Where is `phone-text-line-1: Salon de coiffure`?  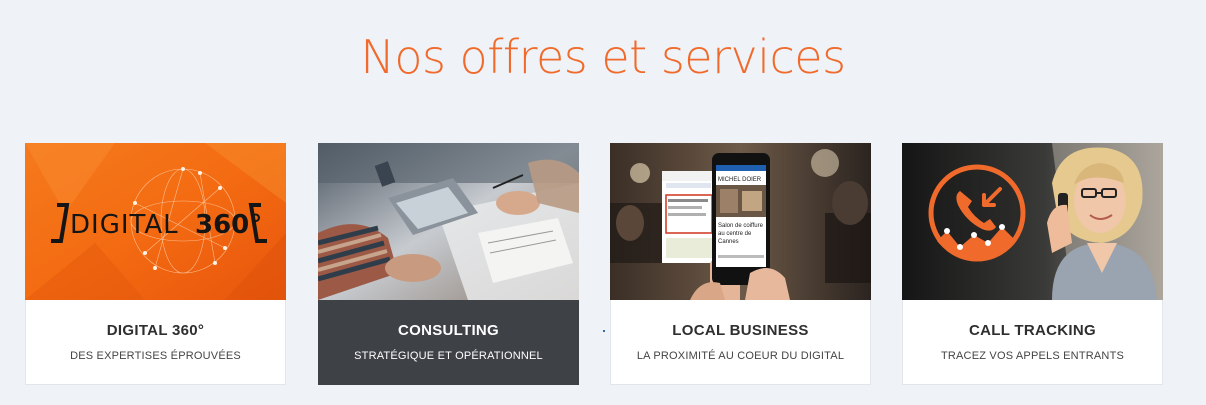 phone-text-line-1: Salon de coiffure is located at coordinates (741, 226).